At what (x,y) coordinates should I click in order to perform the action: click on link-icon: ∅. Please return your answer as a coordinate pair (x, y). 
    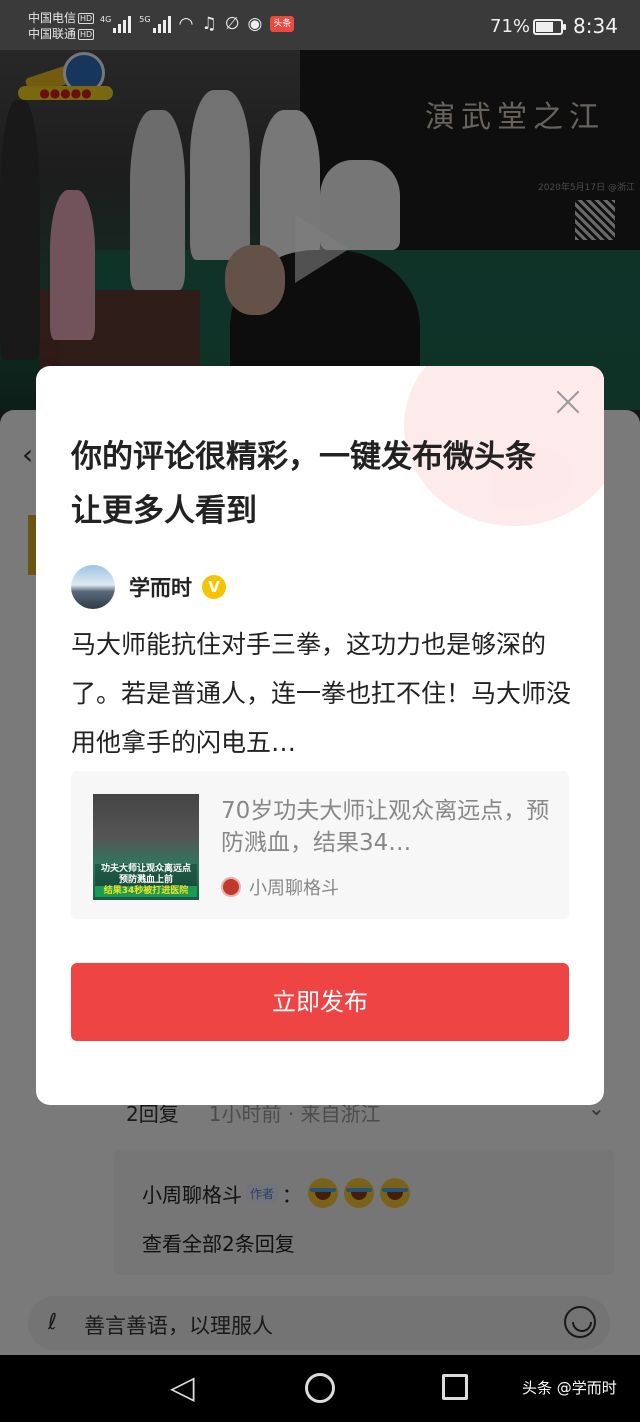
    Looking at the image, I should click on (232, 24).